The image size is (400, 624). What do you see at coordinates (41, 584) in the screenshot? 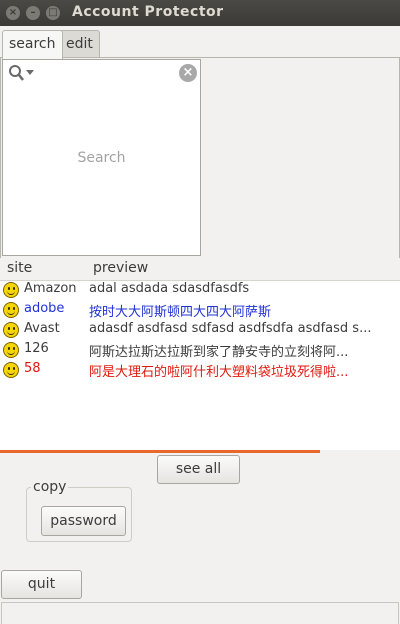
I see `quit-button: quit` at bounding box center [41, 584].